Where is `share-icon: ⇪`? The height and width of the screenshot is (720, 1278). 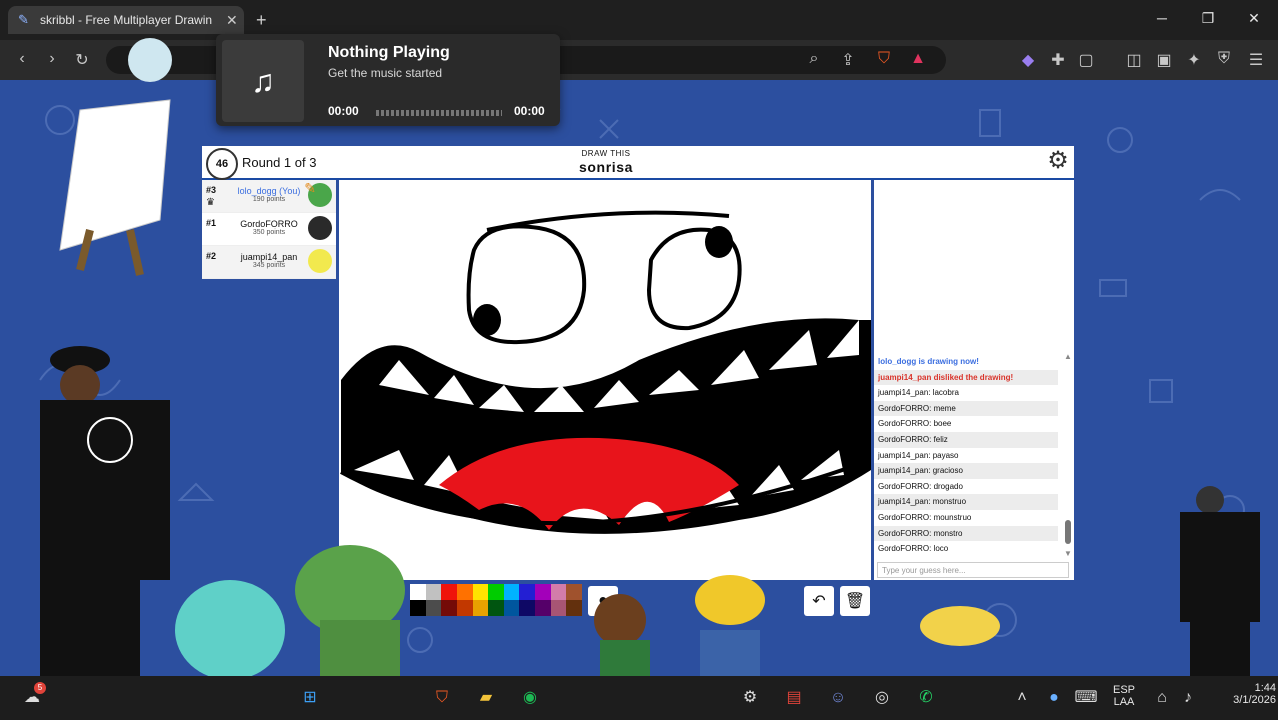 share-icon: ⇪ is located at coordinates (848, 60).